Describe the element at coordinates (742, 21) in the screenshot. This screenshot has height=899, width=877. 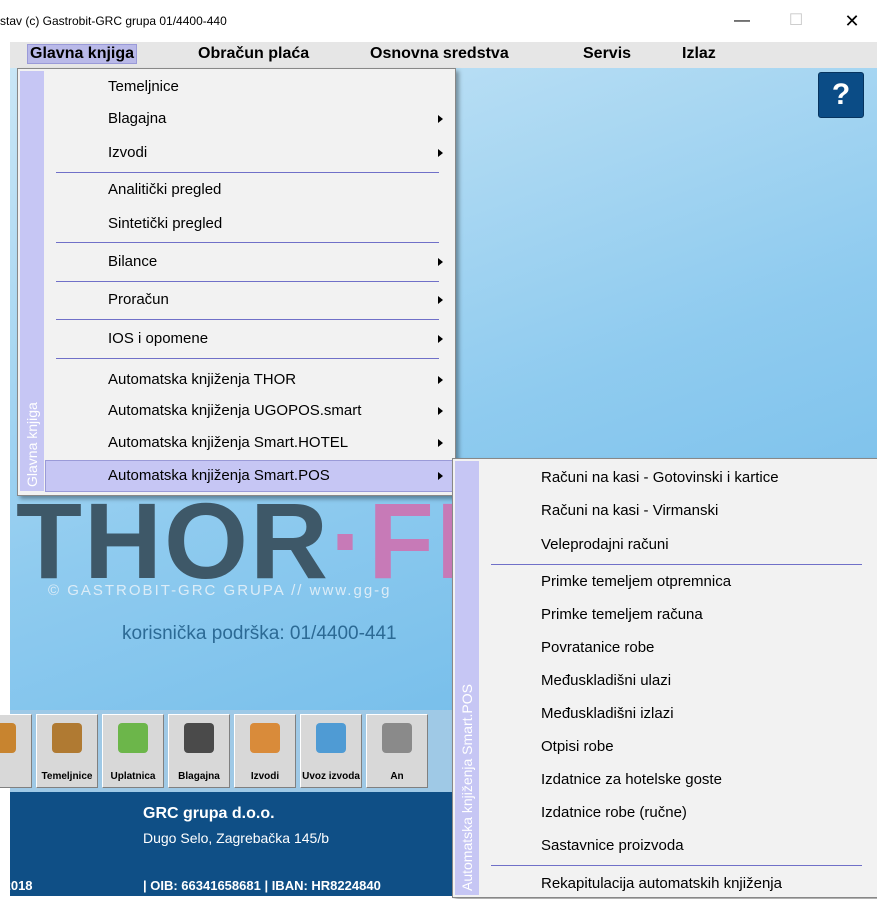
I see `minimize-icon: —` at that location.